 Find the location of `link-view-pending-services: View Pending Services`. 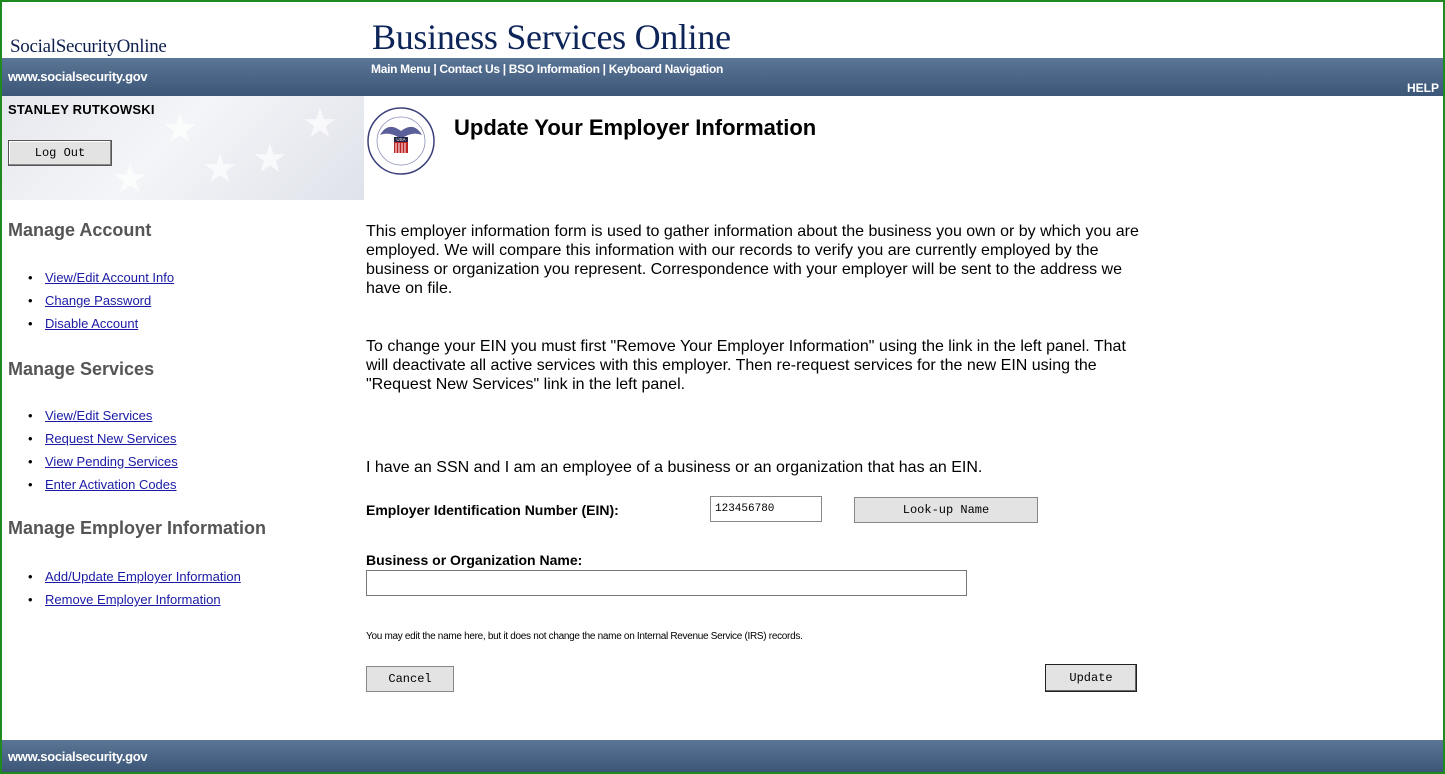

link-view-pending-services: View Pending Services is located at coordinates (111, 461).